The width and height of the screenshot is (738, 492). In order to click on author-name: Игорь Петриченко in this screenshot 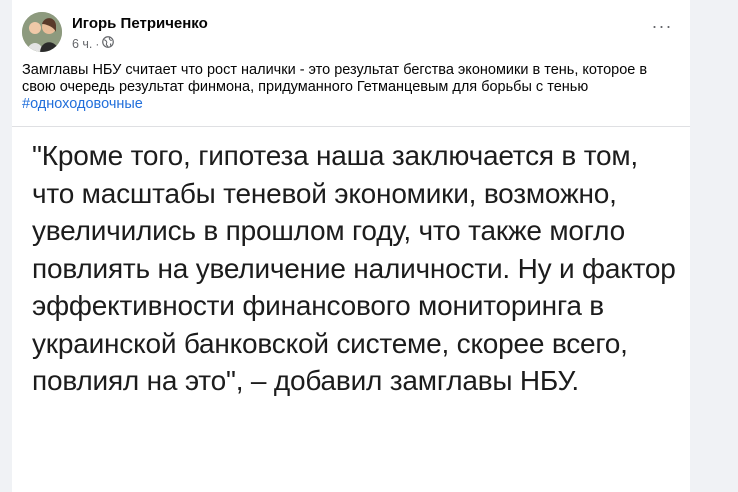, I will do `click(140, 23)`.